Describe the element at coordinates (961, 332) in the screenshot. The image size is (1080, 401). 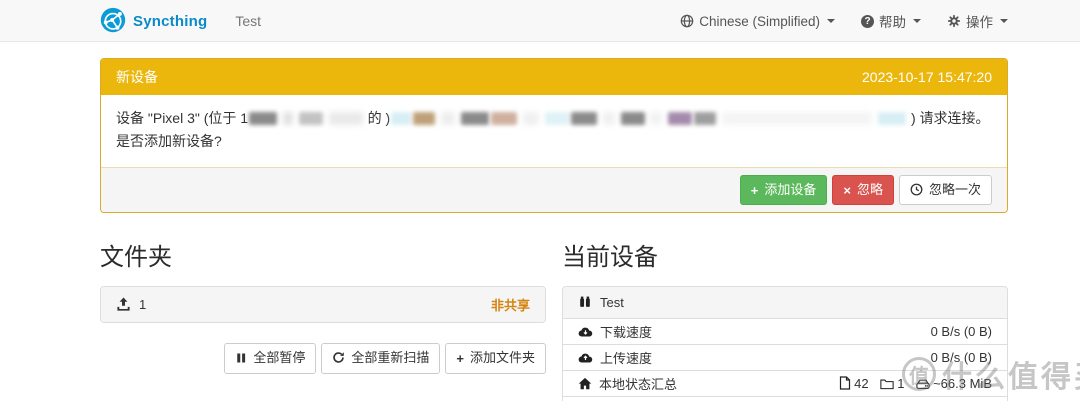
I see `download-rate-value: 0 B/s (0 B)` at that location.